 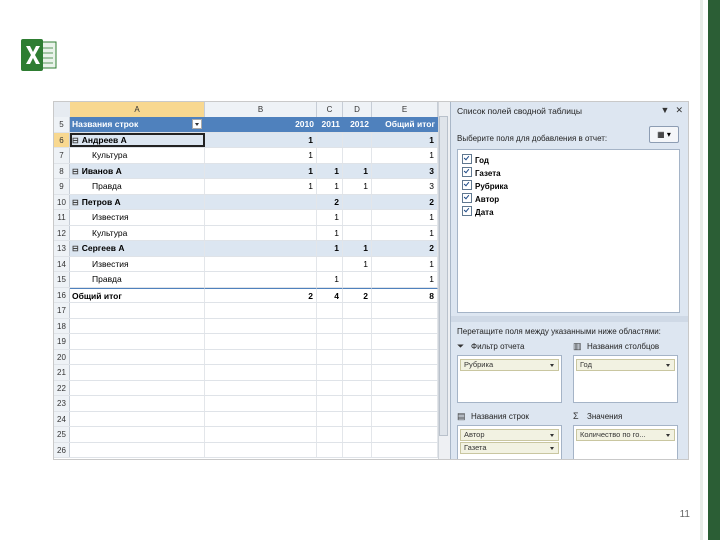 I want to click on header-cell-2012: 2012, so click(x=357, y=124).